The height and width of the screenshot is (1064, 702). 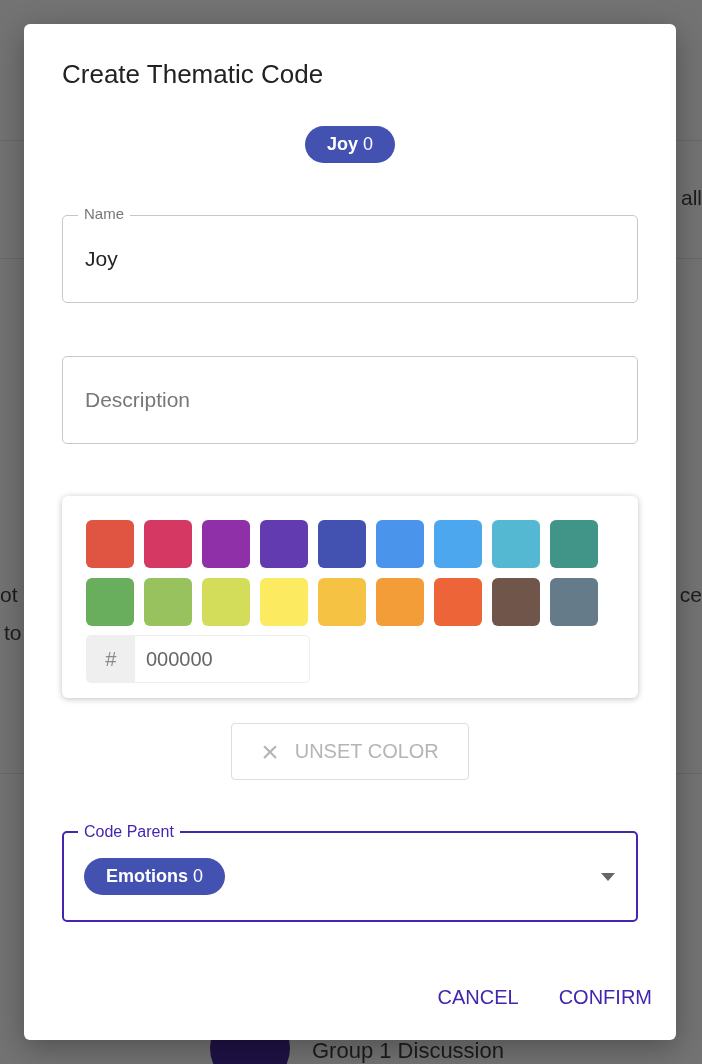 I want to click on code-chip: Joy 0, so click(x=349, y=144).